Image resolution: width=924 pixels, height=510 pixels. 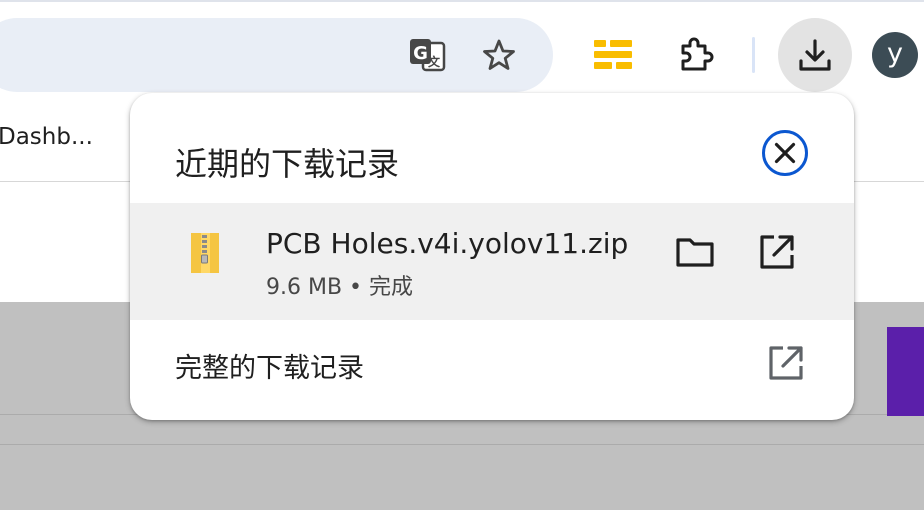 What do you see at coordinates (447, 243) in the screenshot?
I see `download-file-name: PCB Holes.v4i.yolov11.zip` at bounding box center [447, 243].